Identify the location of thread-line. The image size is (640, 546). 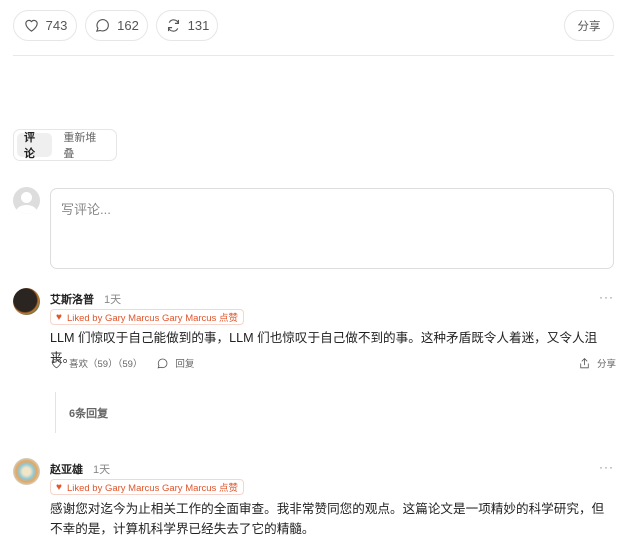
(55, 412).